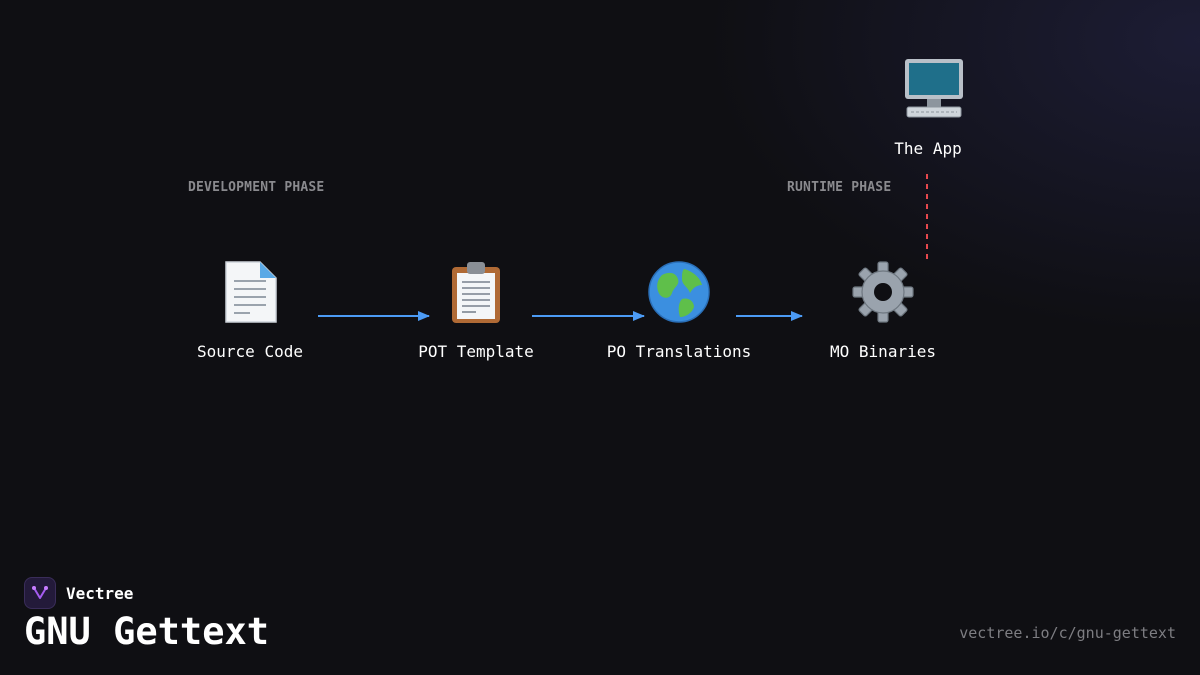 The image size is (1200, 675). I want to click on pot-template-label: POT Template, so click(476, 351).